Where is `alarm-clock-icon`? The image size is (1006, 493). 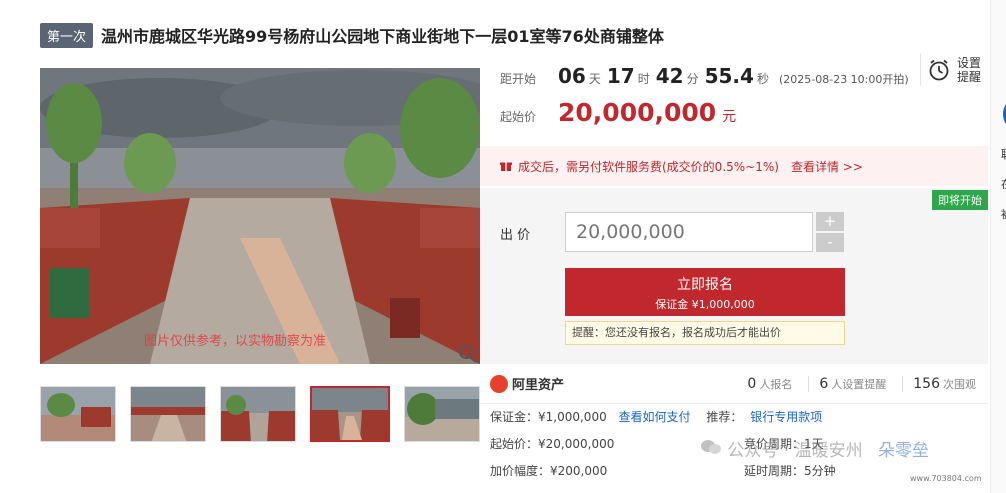 alarm-clock-icon is located at coordinates (939, 70).